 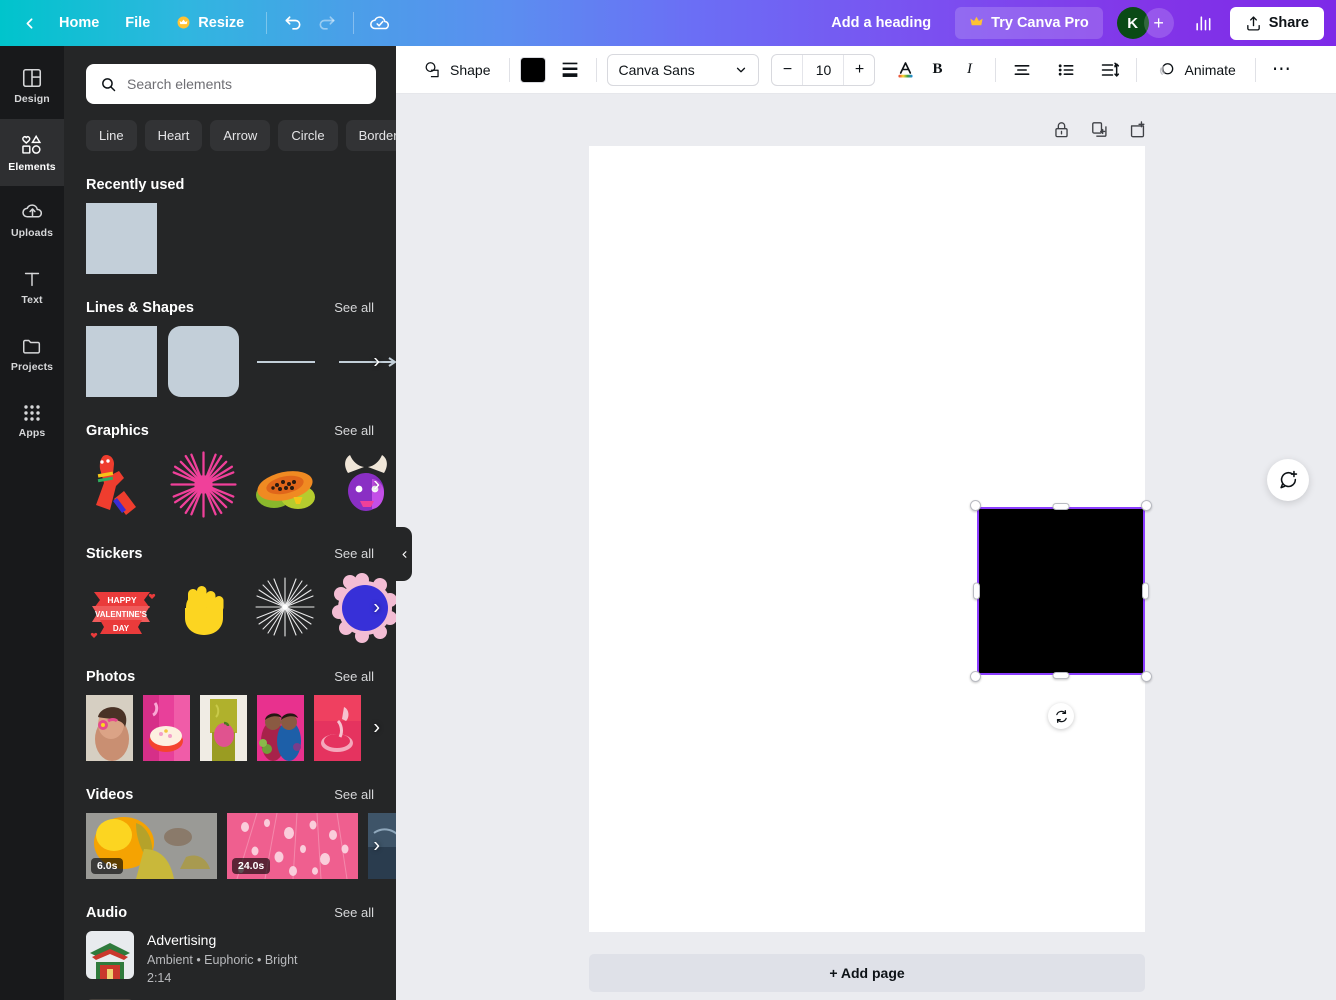 I want to click on graphics-next-button: ›, so click(x=376, y=484).